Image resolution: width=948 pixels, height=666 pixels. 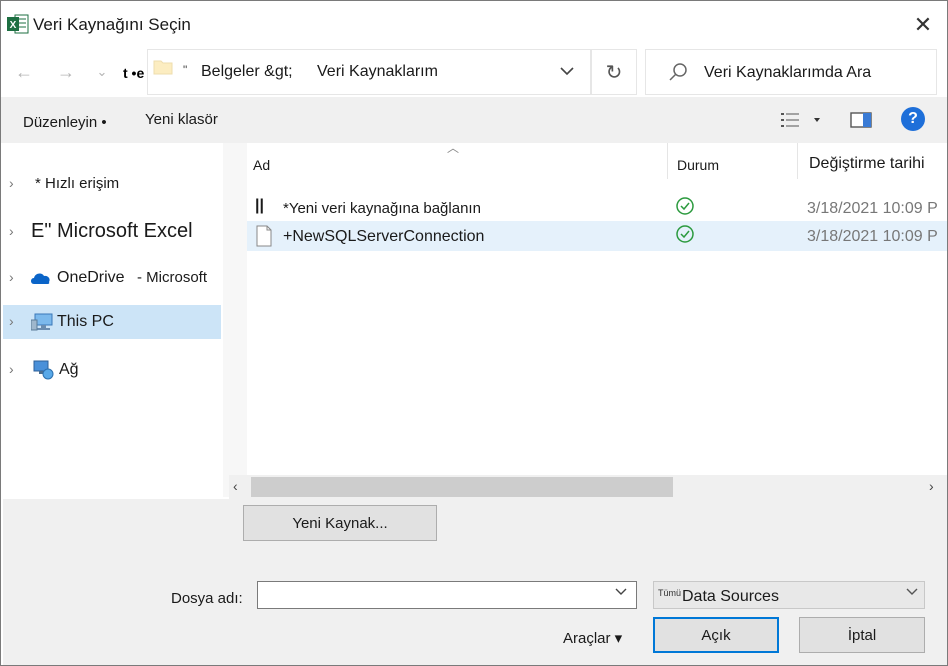 I want to click on breadcrumb-veri-kaynaklarim: Veri Kaynaklarım, so click(x=377, y=72).